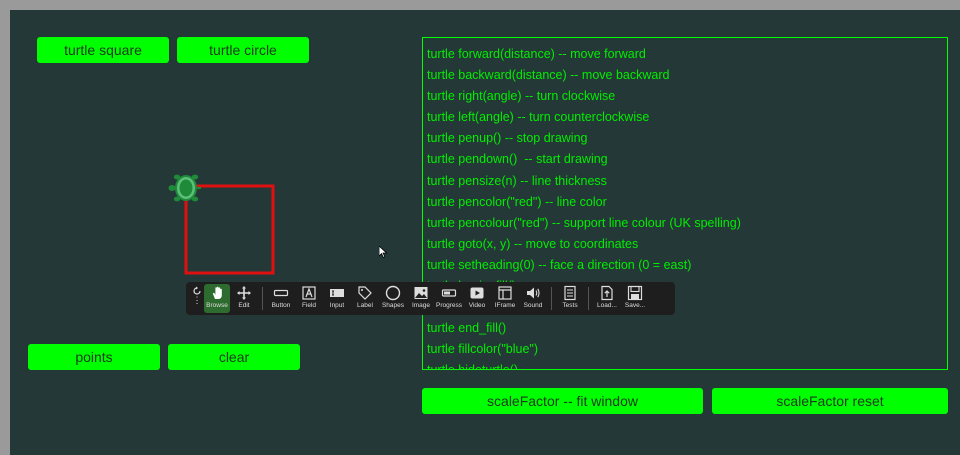 This screenshot has width=960, height=455. Describe the element at coordinates (383, 252) in the screenshot. I see `mouse-cursor-icon` at that location.